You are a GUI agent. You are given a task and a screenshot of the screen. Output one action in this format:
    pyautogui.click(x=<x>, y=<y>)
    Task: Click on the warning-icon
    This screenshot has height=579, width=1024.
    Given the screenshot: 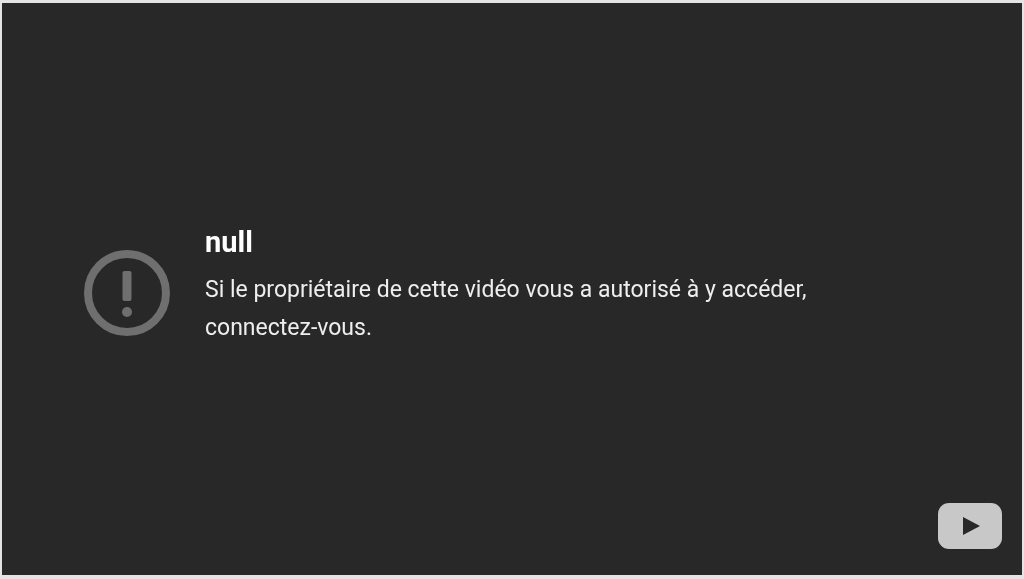 What is the action you would take?
    pyautogui.click(x=127, y=293)
    